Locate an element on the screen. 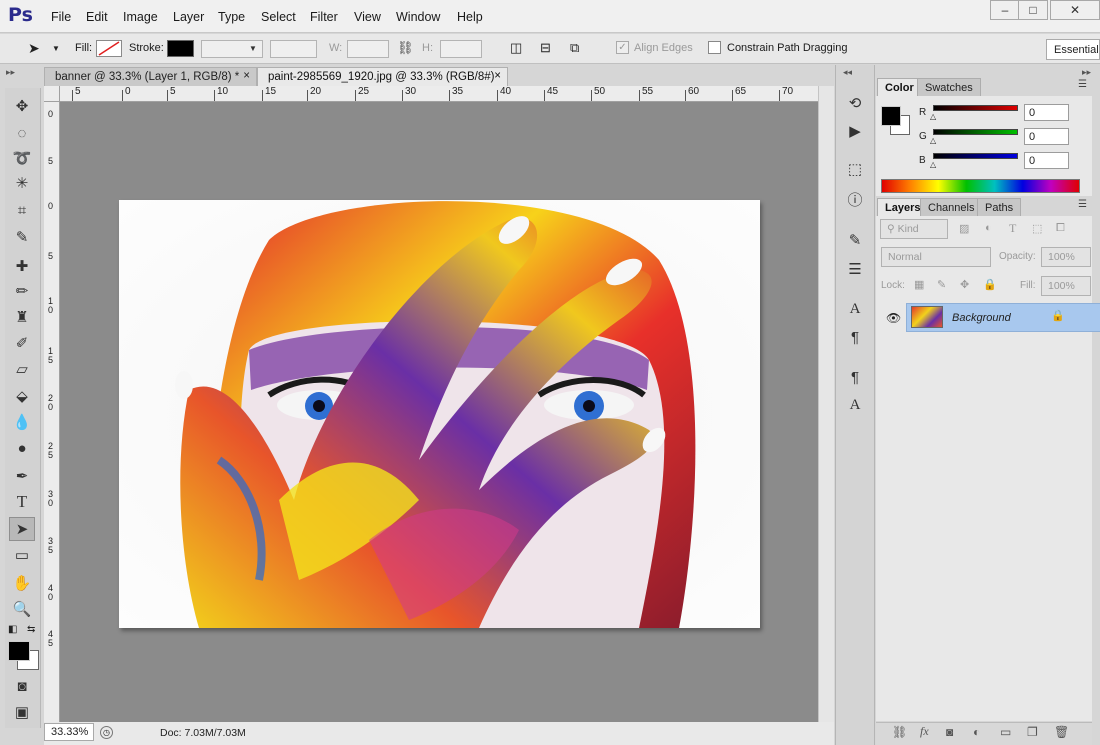  close-tab-icon: × is located at coordinates (497, 76).